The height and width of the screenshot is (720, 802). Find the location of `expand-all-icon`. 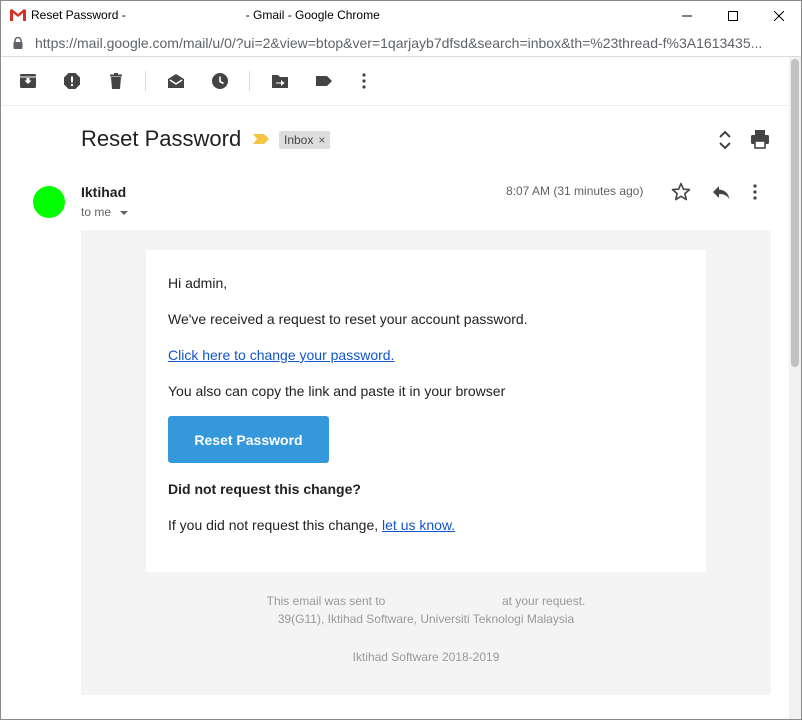

expand-all-icon is located at coordinates (725, 140).